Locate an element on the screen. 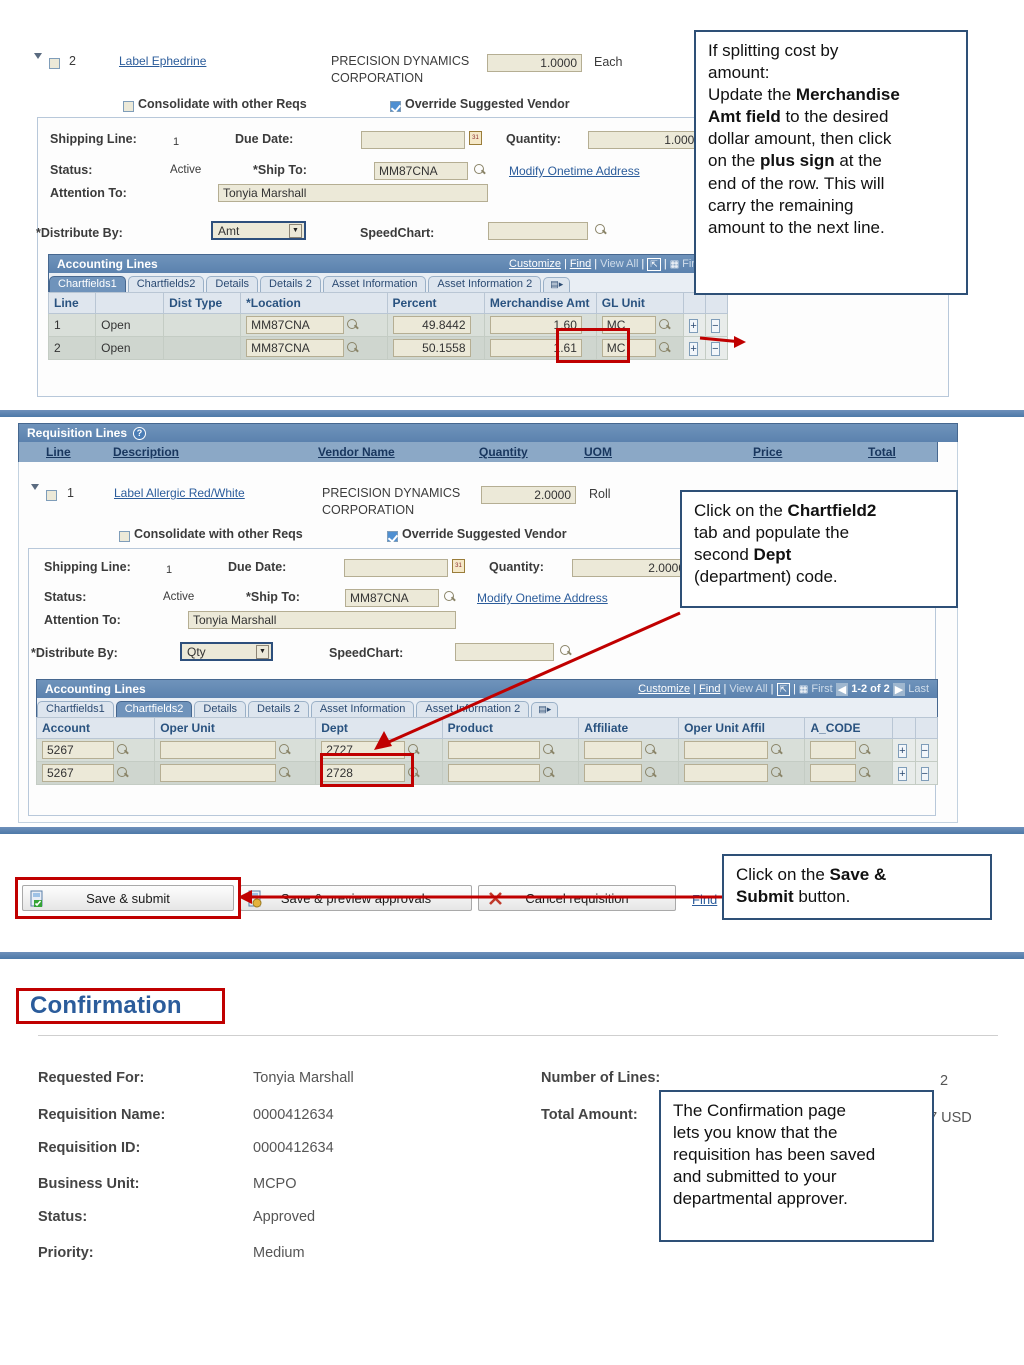  line-quantity-input: 2.0000 is located at coordinates (528, 495).